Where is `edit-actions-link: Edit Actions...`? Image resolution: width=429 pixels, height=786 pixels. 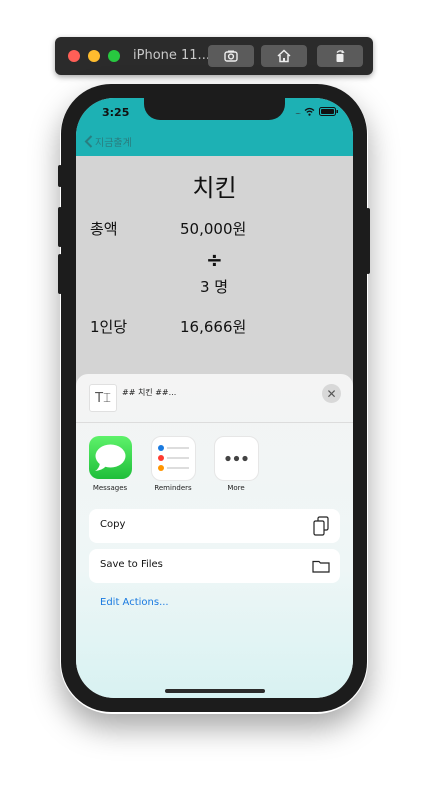
edit-actions-link: Edit Actions... is located at coordinates (134, 602).